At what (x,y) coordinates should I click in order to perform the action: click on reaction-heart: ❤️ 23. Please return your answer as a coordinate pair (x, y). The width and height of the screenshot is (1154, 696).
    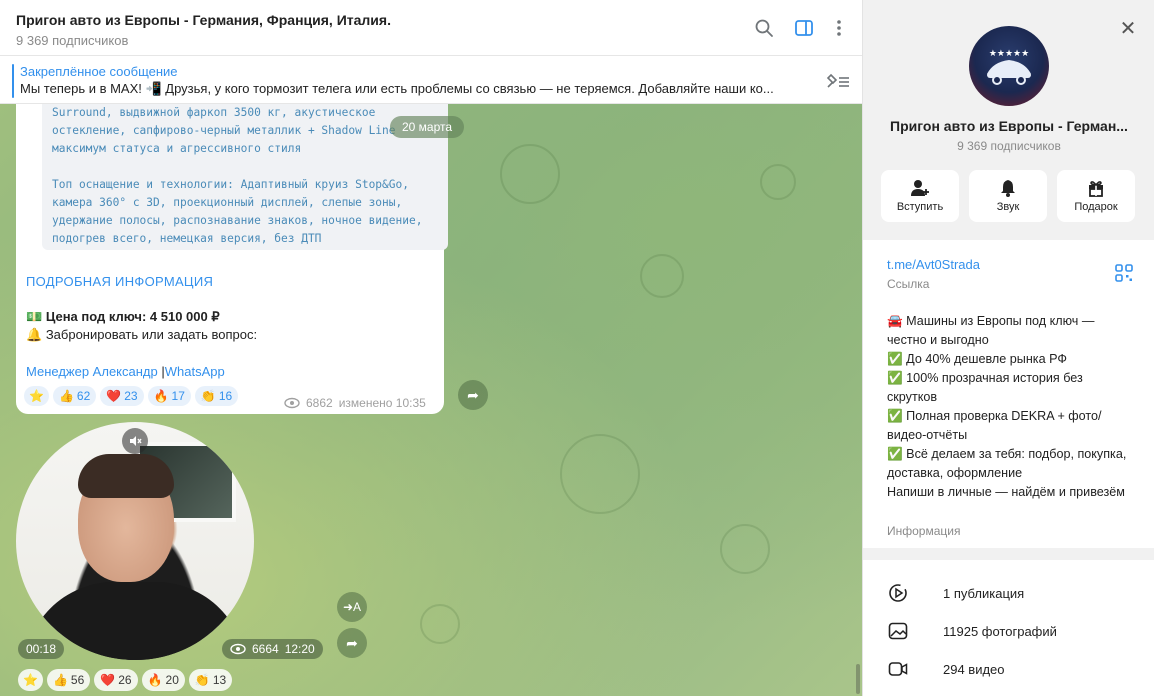
    Looking at the image, I should click on (122, 396).